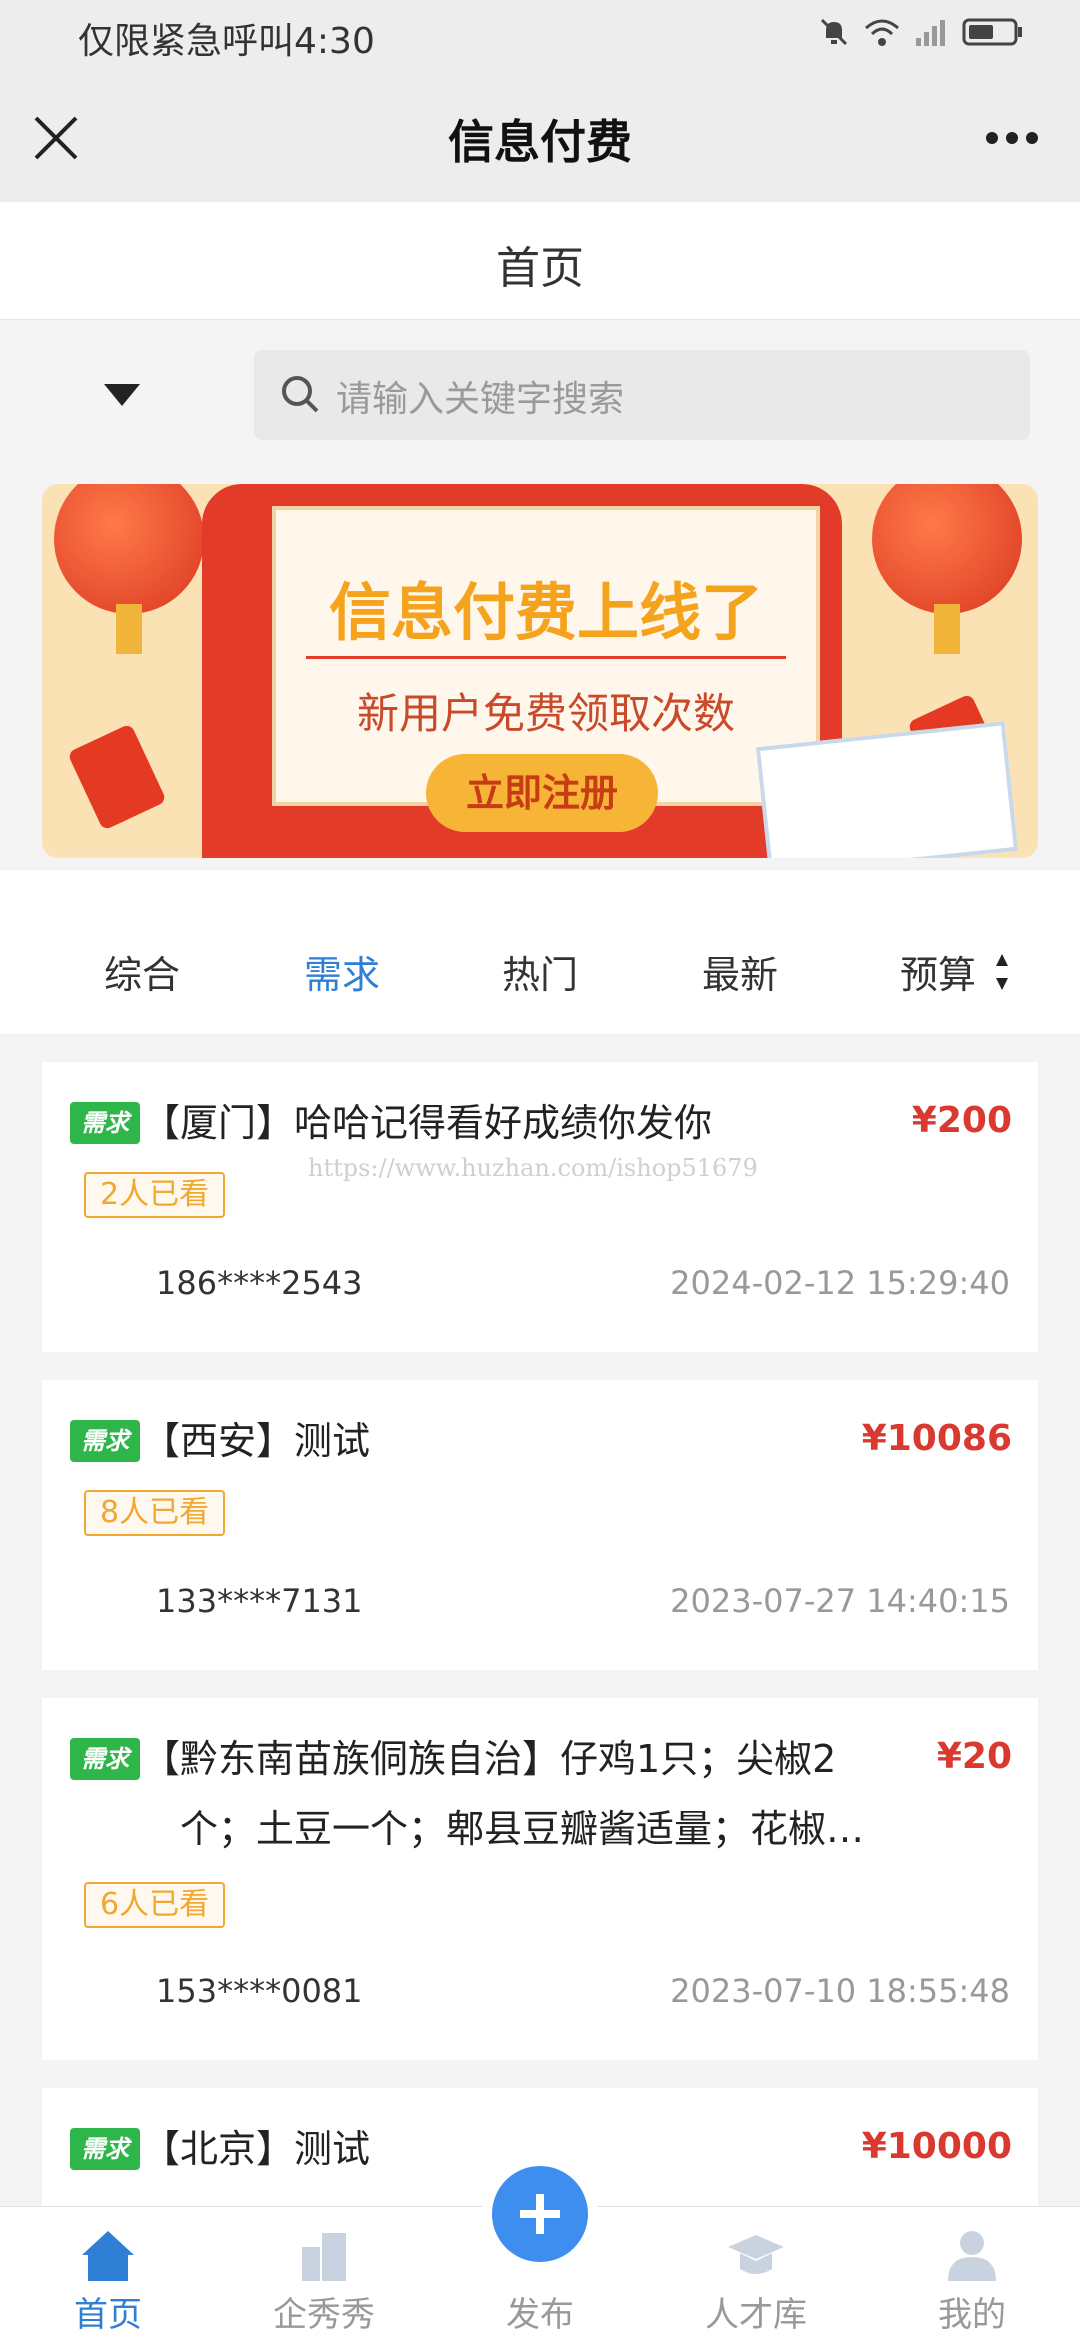 The height and width of the screenshot is (2340, 1080). Describe the element at coordinates (992, 32) in the screenshot. I see `battery-icon` at that location.